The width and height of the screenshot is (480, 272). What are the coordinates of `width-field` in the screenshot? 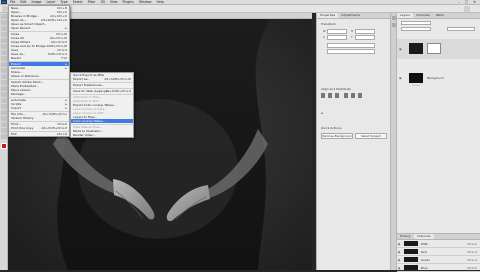 It's located at (337, 31).